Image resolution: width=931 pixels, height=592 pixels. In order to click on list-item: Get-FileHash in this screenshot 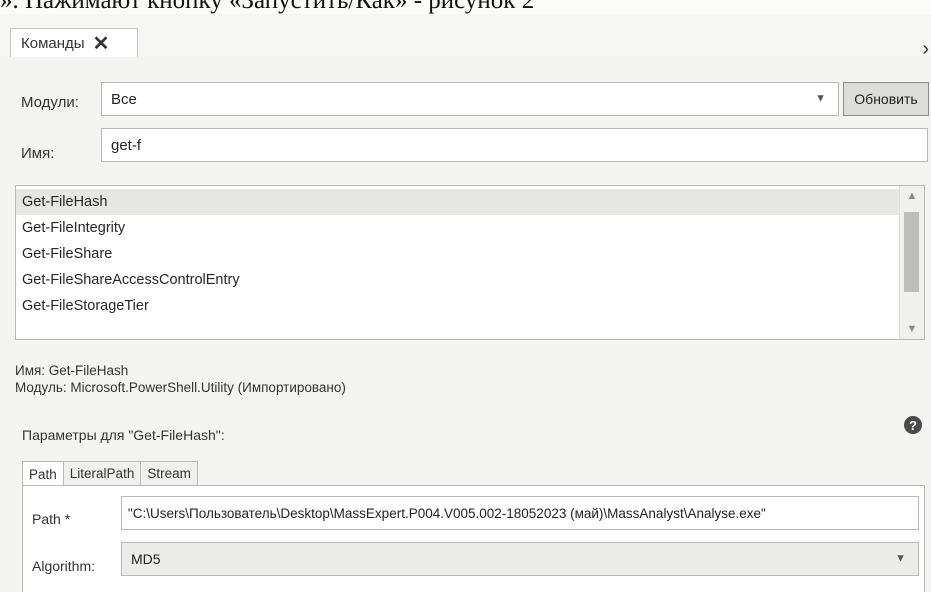, I will do `click(458, 202)`.